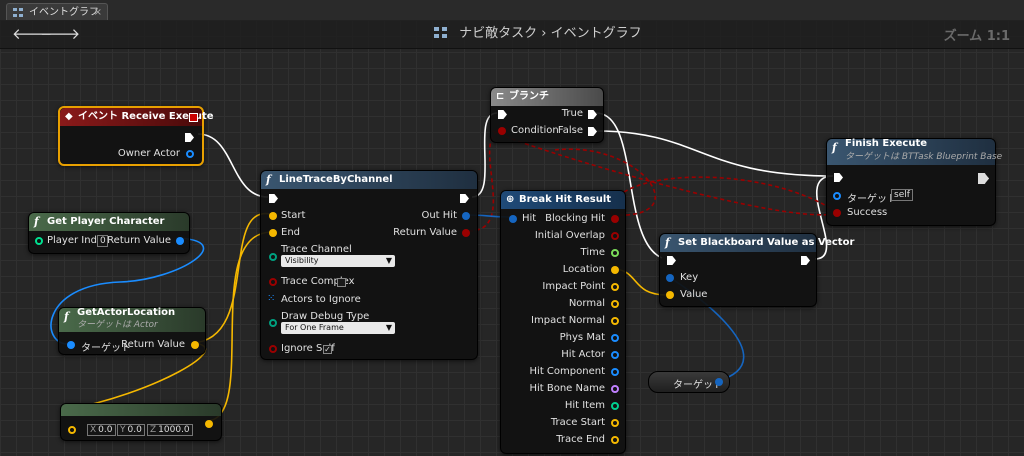 The image size is (1024, 456). I want to click on hit-pin, so click(513, 219).